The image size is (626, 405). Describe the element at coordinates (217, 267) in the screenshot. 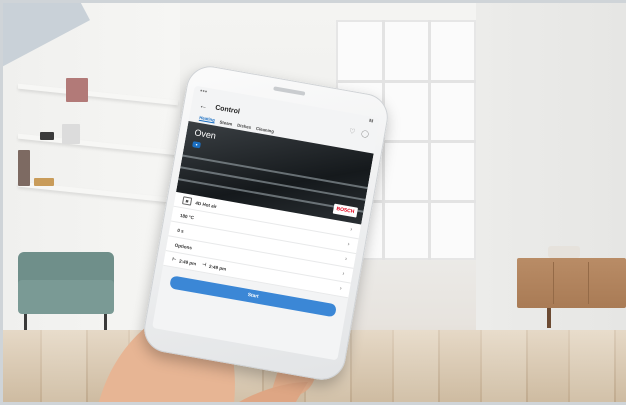

I see `end-time: 2:49 pm` at that location.